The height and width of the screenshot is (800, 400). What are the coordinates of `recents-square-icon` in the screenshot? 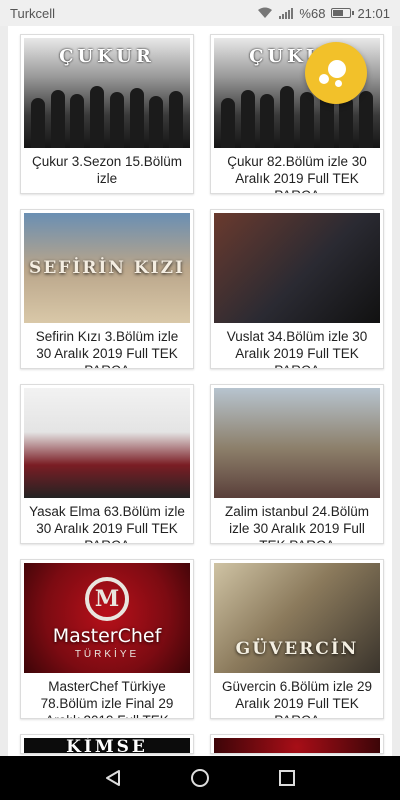 It's located at (286, 778).